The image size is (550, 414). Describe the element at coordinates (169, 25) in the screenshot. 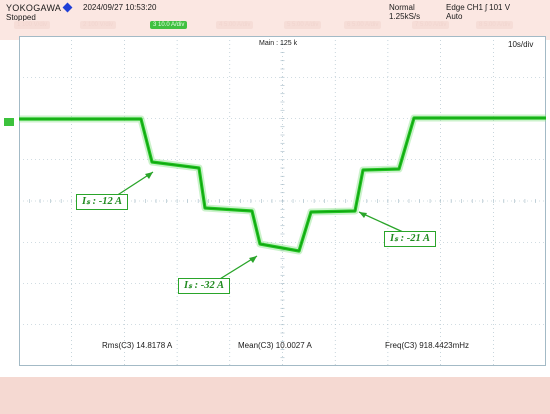

I see `channel-3-tab: 3 10.0 A/div` at that location.